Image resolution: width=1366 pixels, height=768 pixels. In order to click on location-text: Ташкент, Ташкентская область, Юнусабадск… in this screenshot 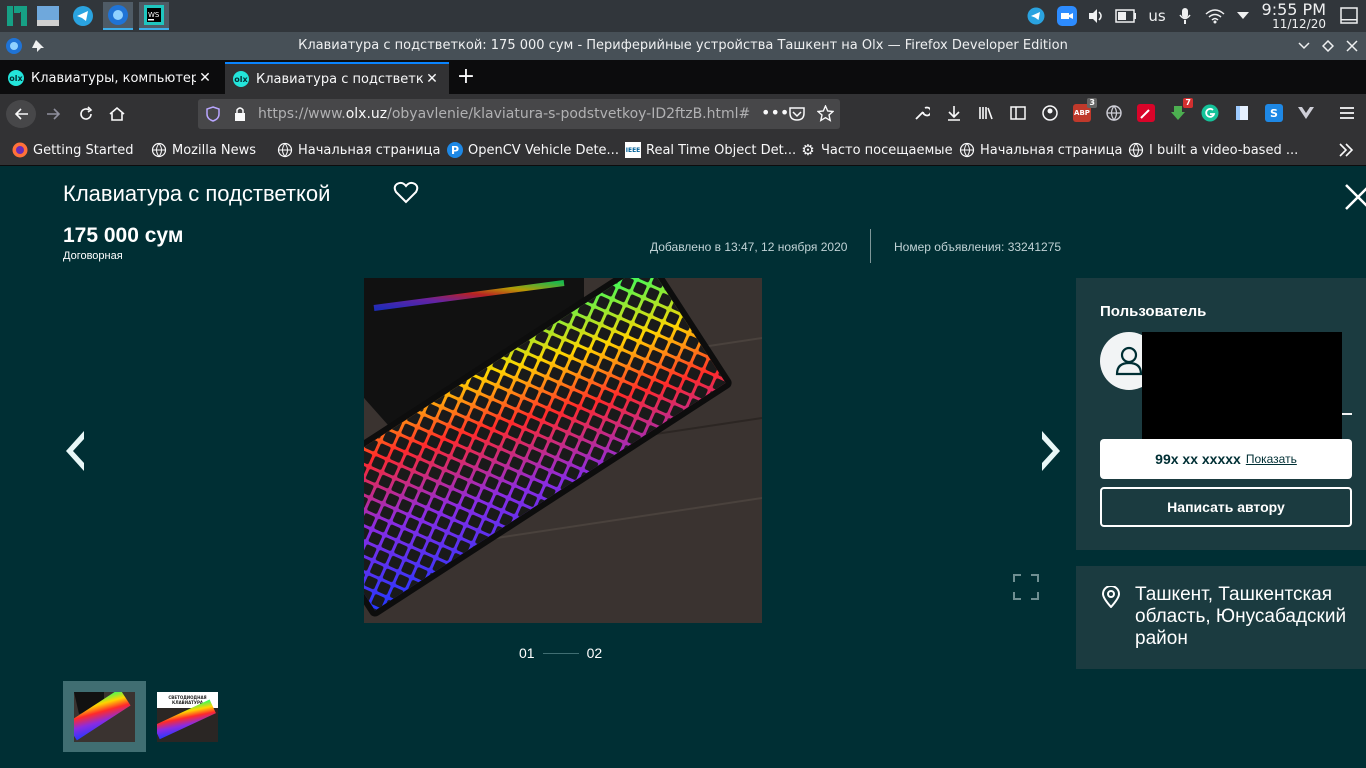, I will do `click(1241, 616)`.